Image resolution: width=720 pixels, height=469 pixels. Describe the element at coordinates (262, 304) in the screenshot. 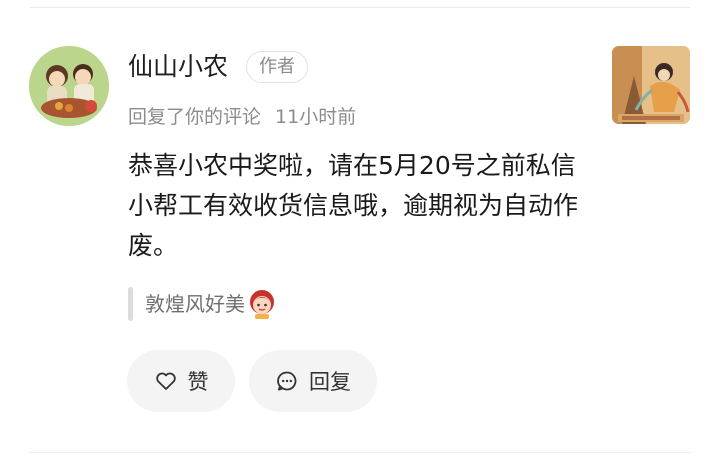

I see `woman-emoji-icon` at that location.